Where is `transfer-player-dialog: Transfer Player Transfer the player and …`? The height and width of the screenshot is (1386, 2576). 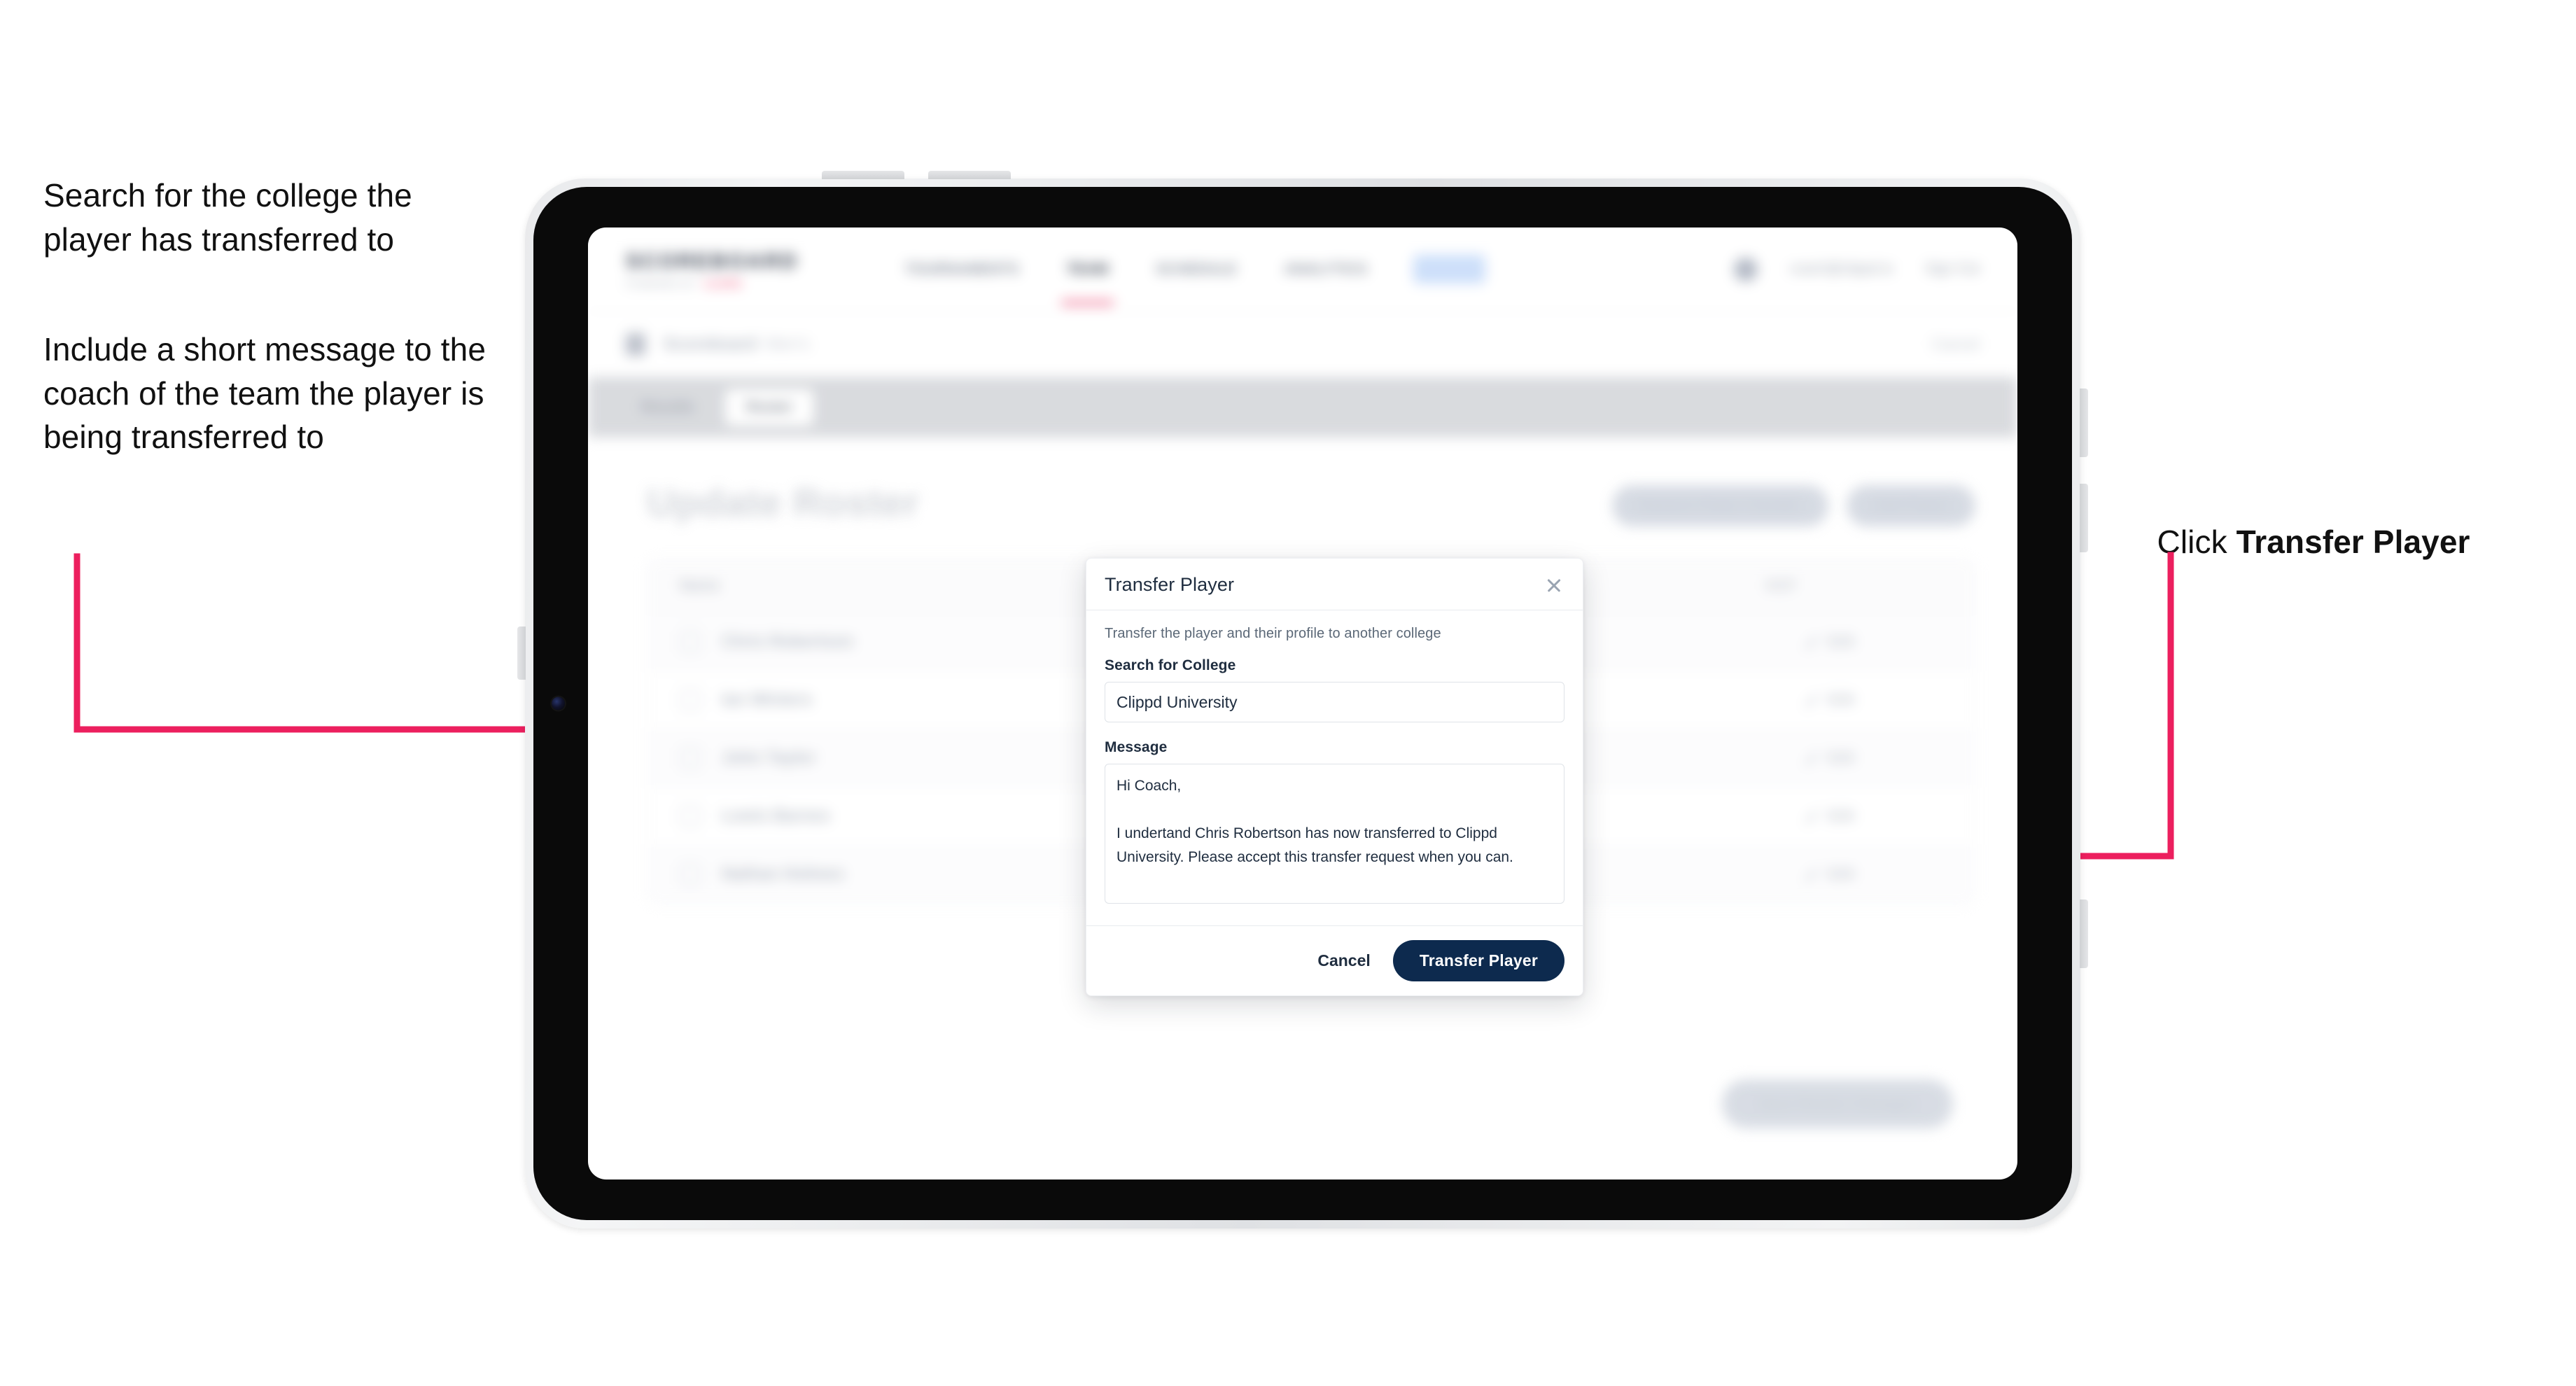 transfer-player-dialog: Transfer Player Transfer the player and … is located at coordinates (1334, 777).